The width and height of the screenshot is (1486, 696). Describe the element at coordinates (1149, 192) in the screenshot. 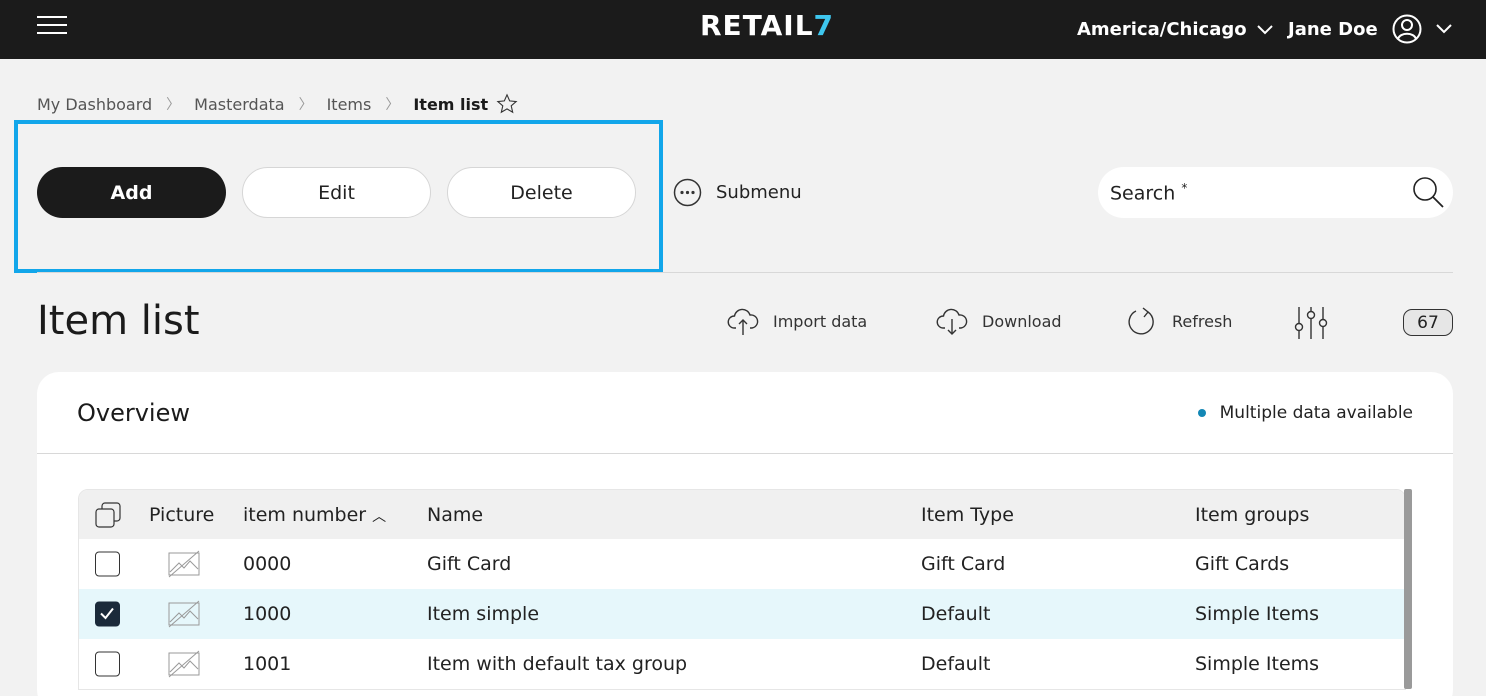

I see `search-label: Search *` at that location.